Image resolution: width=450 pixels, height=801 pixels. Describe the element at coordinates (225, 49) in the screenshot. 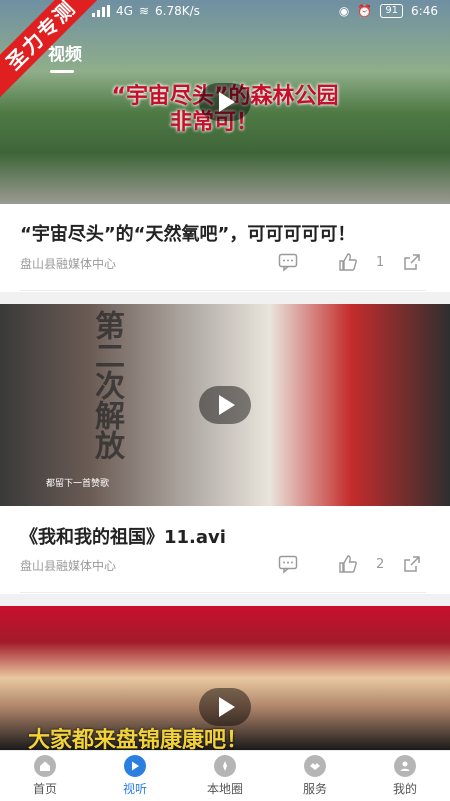

I see `top-header: 视频` at that location.